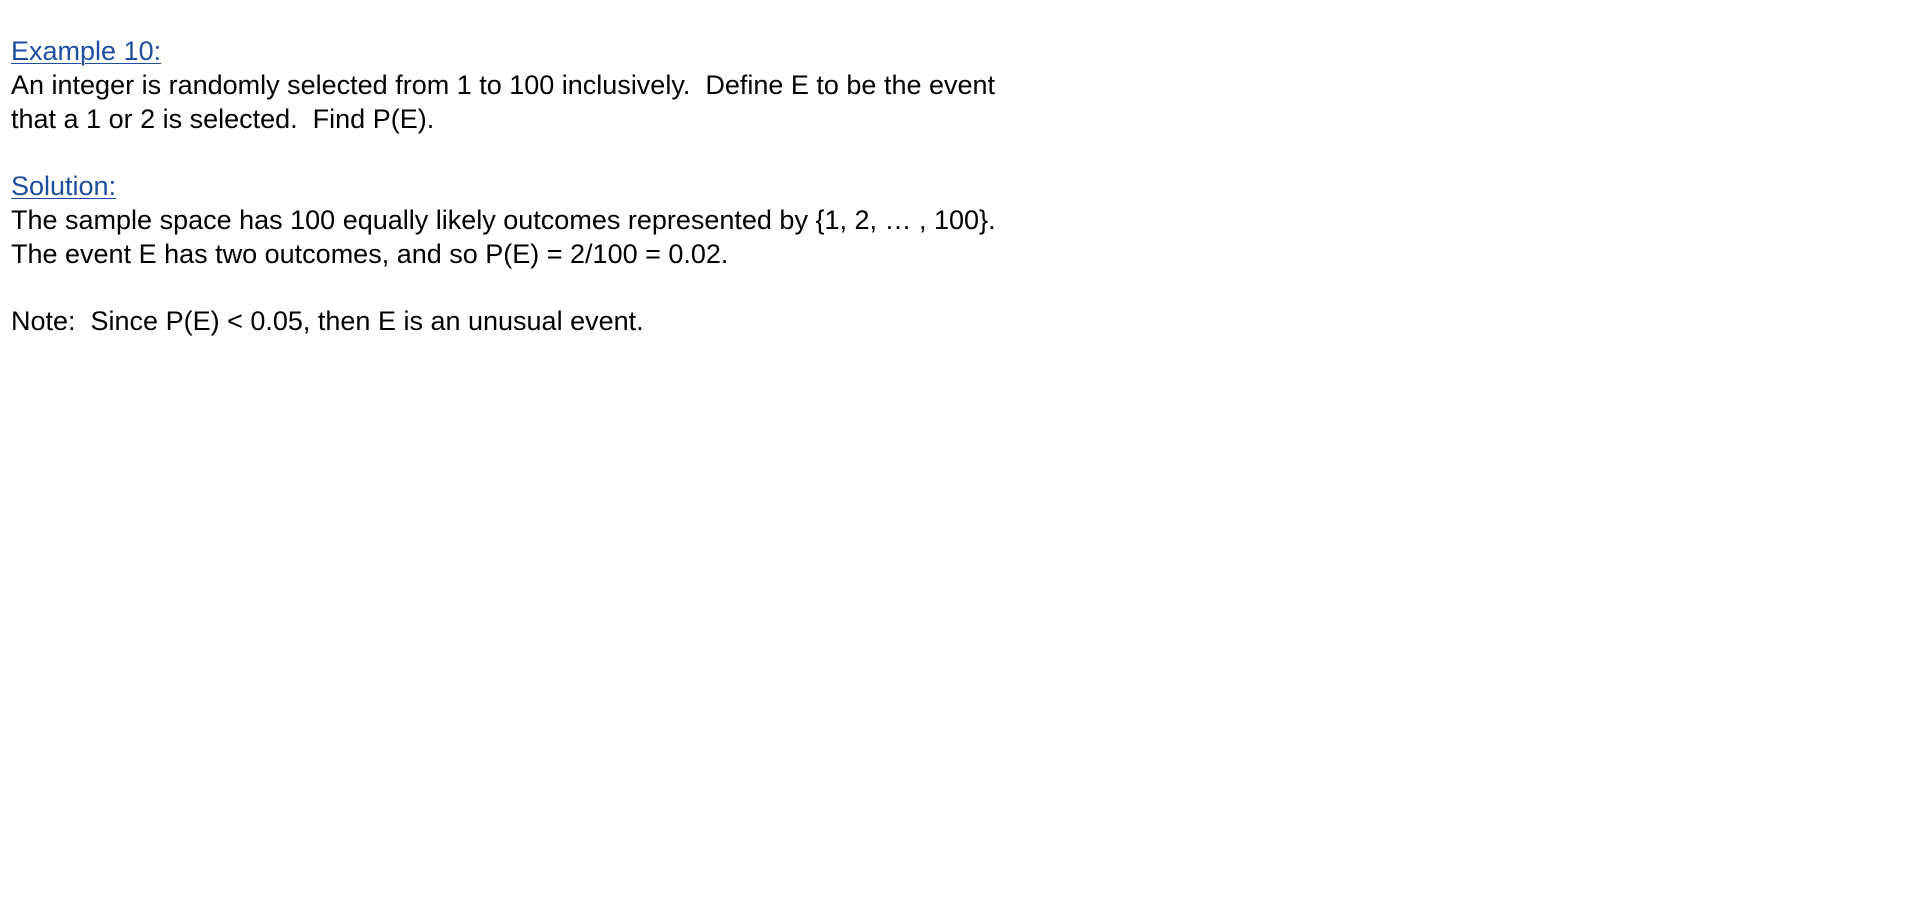 The image size is (1914, 903). I want to click on example-heading: Example 10:, so click(86, 51).